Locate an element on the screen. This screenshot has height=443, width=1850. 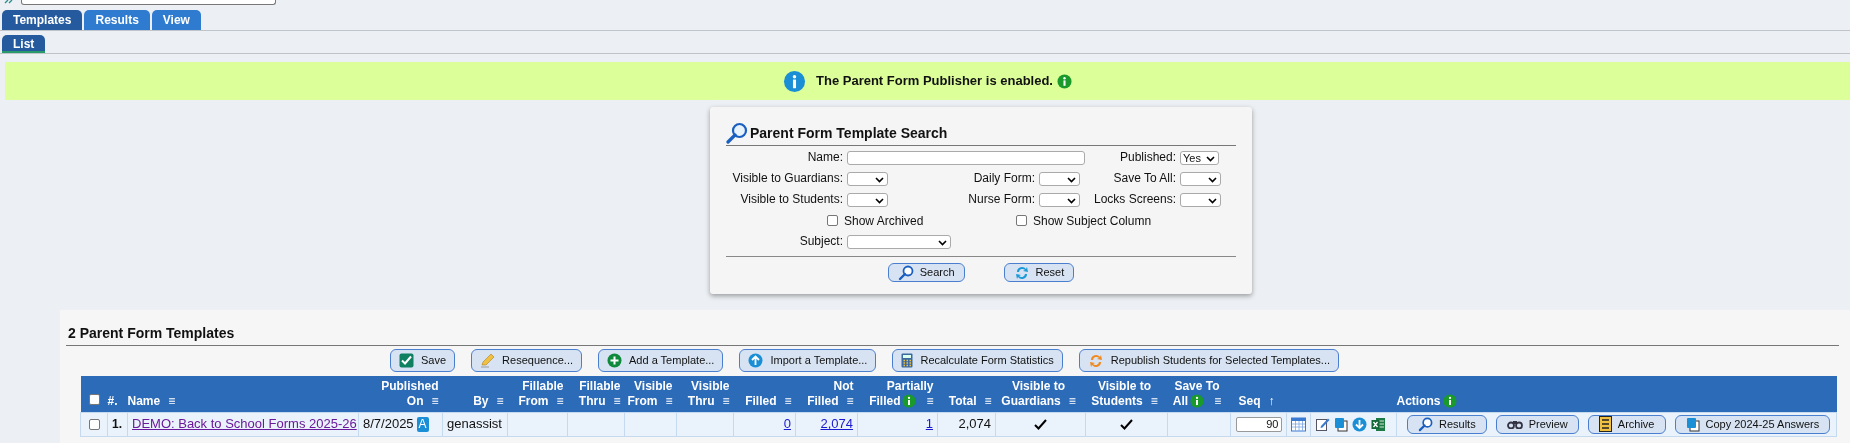
column-header: Visible to Guardians ≡ is located at coordinates (1038, 393).